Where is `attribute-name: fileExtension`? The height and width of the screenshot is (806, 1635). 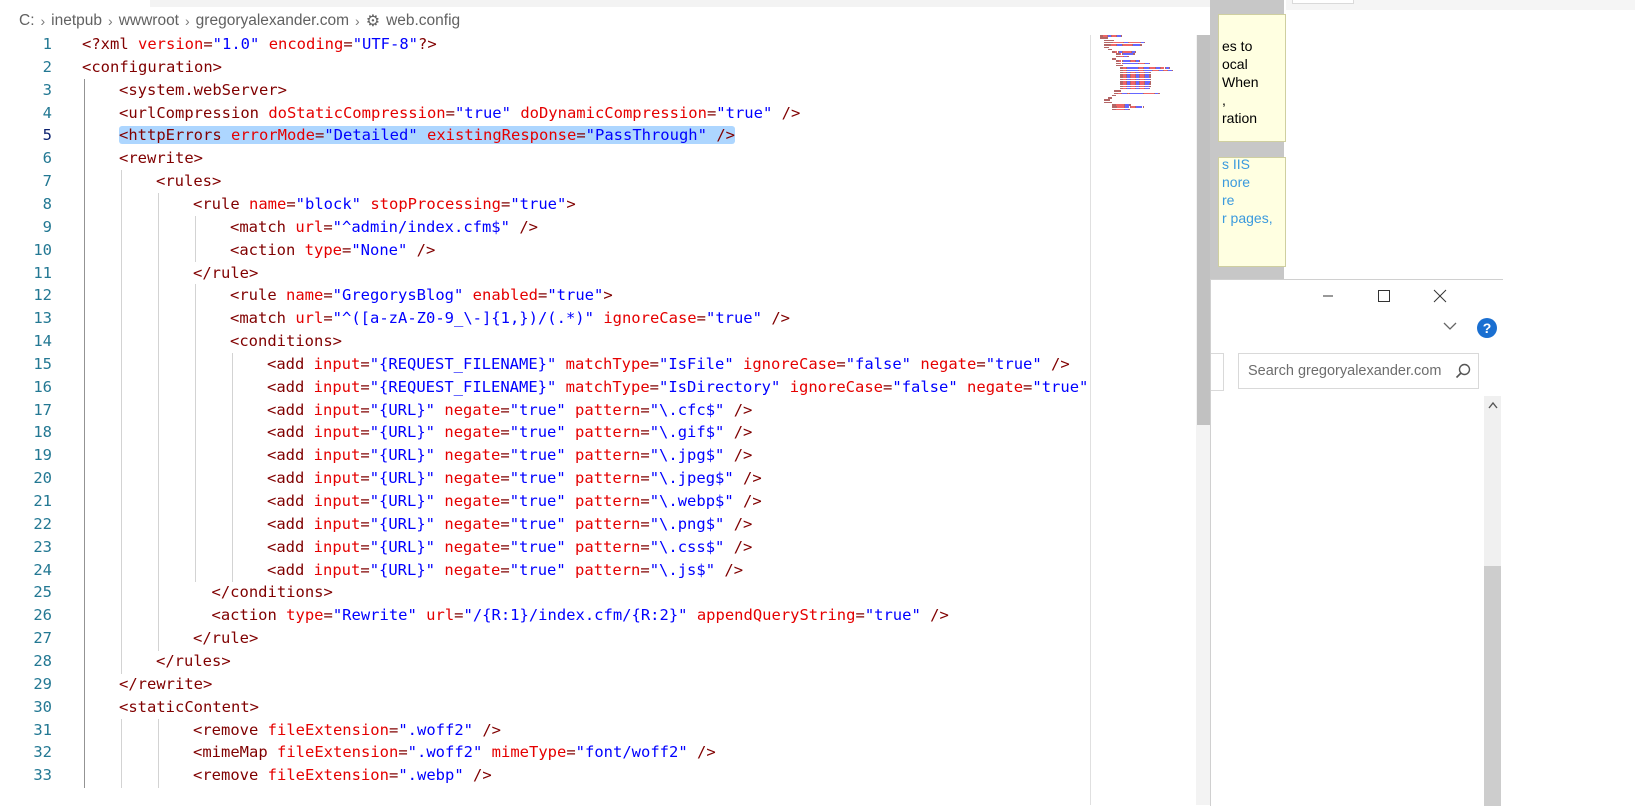 attribute-name: fileExtension is located at coordinates (328, 775).